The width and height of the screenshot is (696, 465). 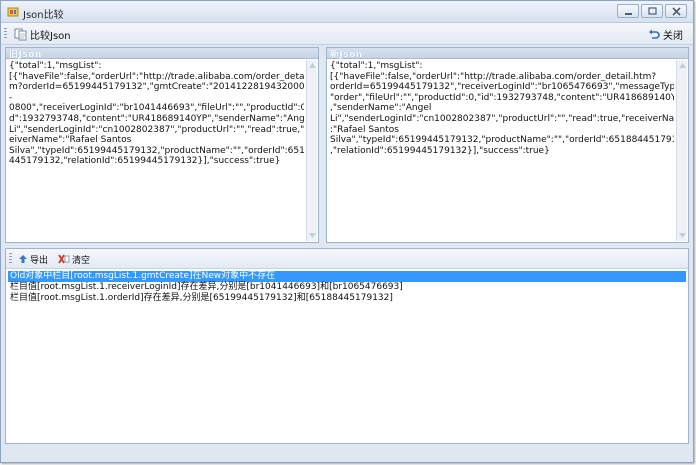 I want to click on close-button: 关闭, so click(x=665, y=34).